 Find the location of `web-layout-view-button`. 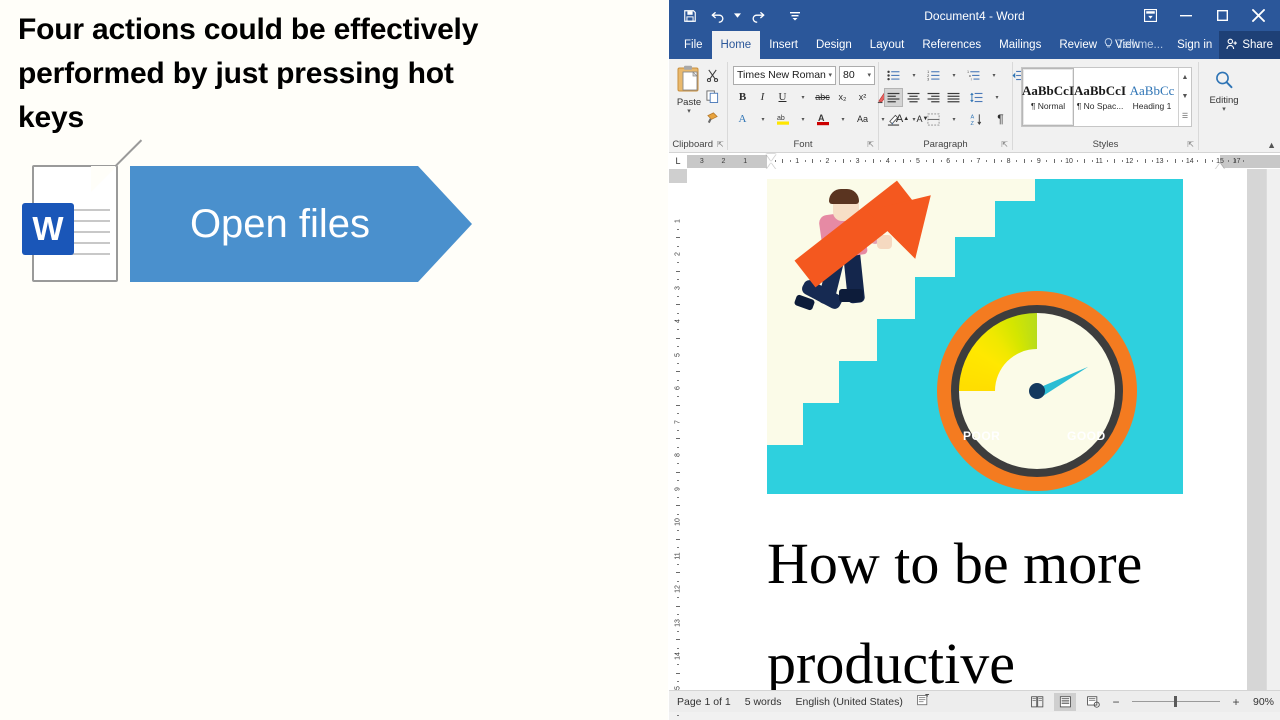

web-layout-view-button is located at coordinates (1093, 702).